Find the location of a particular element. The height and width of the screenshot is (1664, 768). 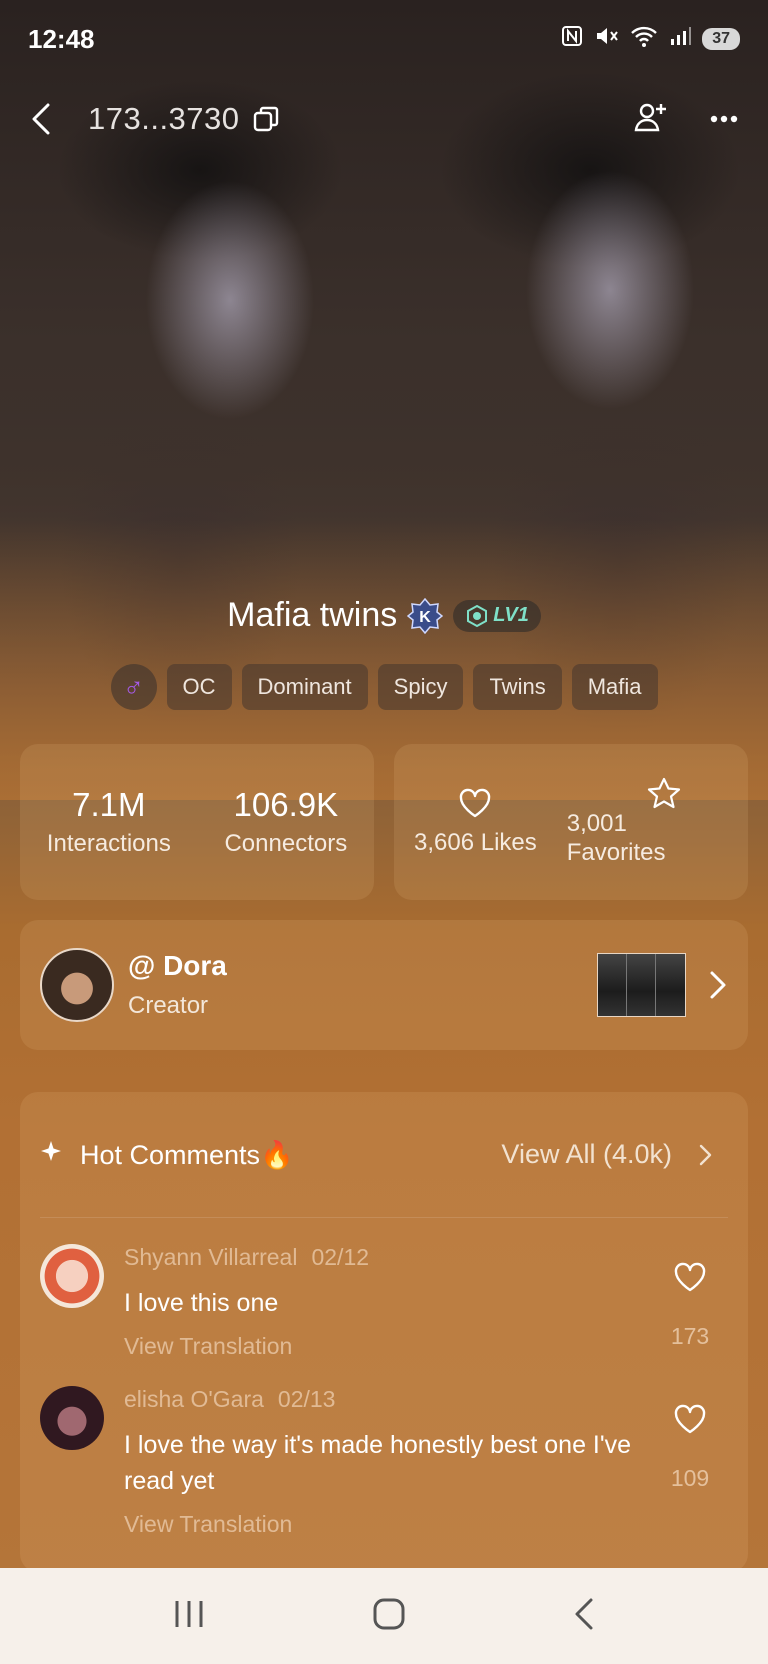

interactions-label: Interactions is located at coordinates (108, 843).